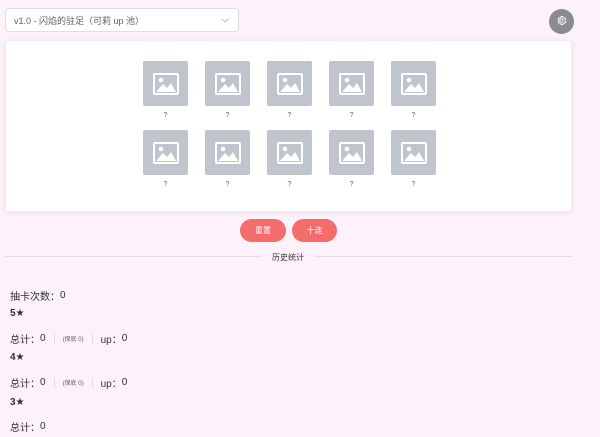 This screenshot has height=437, width=600. I want to click on pull-count-value: 0, so click(63, 295).